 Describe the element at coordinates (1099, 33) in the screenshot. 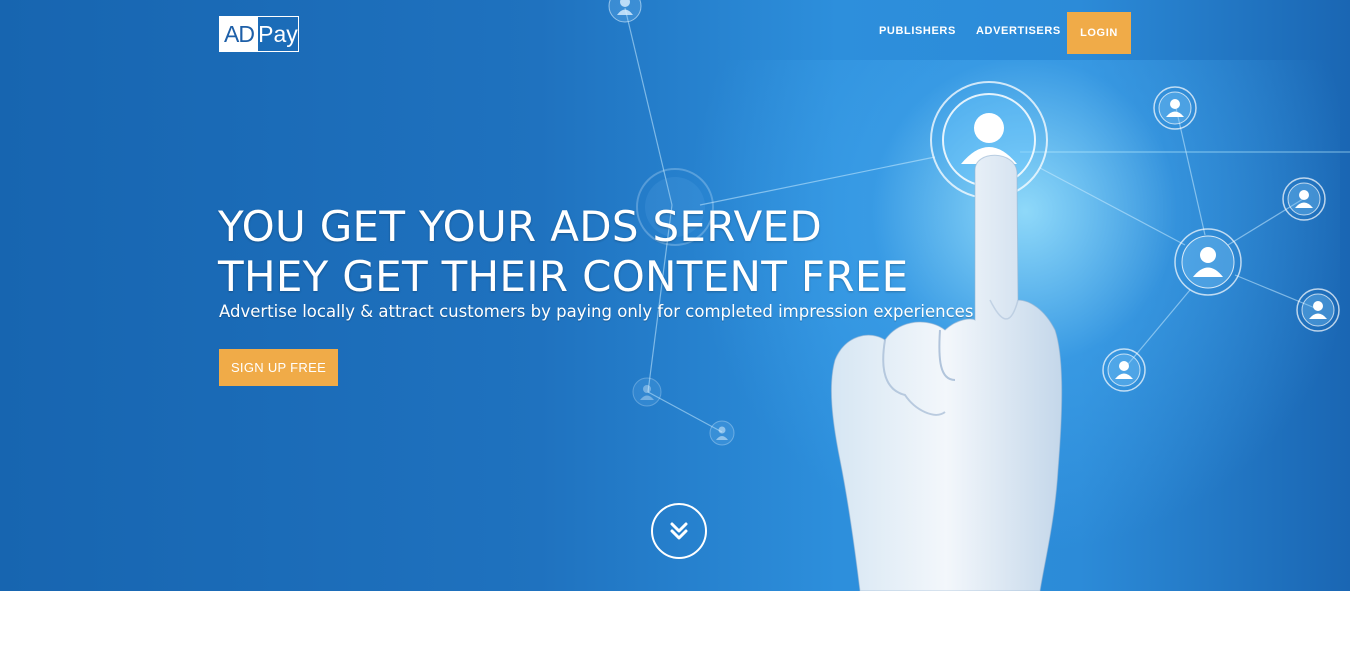

I see `login-button: LOGIN` at that location.